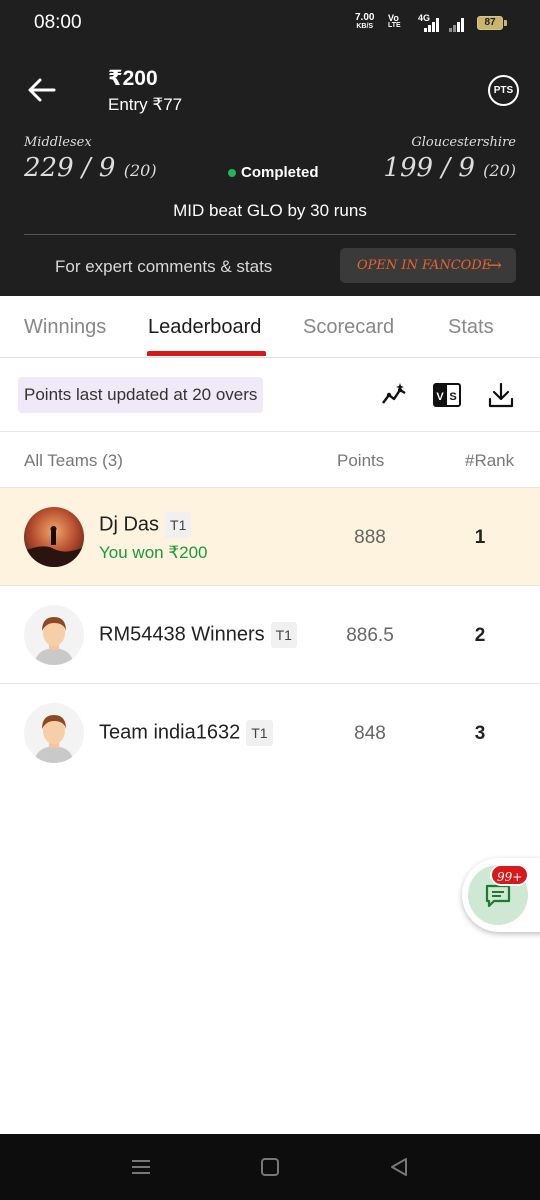 The image size is (540, 1200). Describe the element at coordinates (365, 17) in the screenshot. I see `network-speed-value: 7.00` at that location.